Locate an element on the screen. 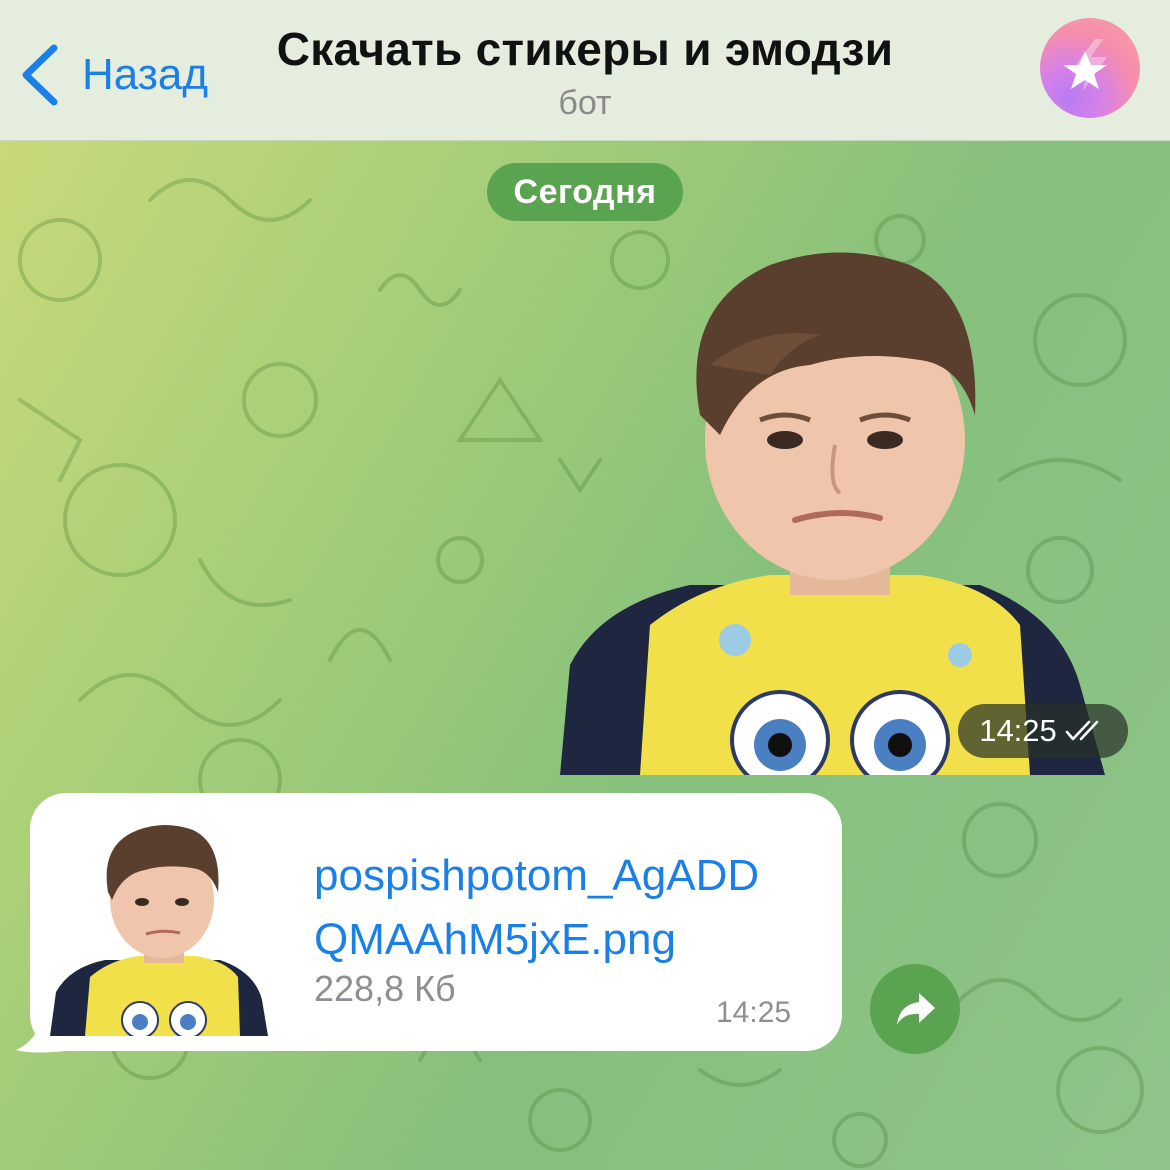 This screenshot has width=1170, height=1170. file-thumbnail is located at coordinates (160, 929).